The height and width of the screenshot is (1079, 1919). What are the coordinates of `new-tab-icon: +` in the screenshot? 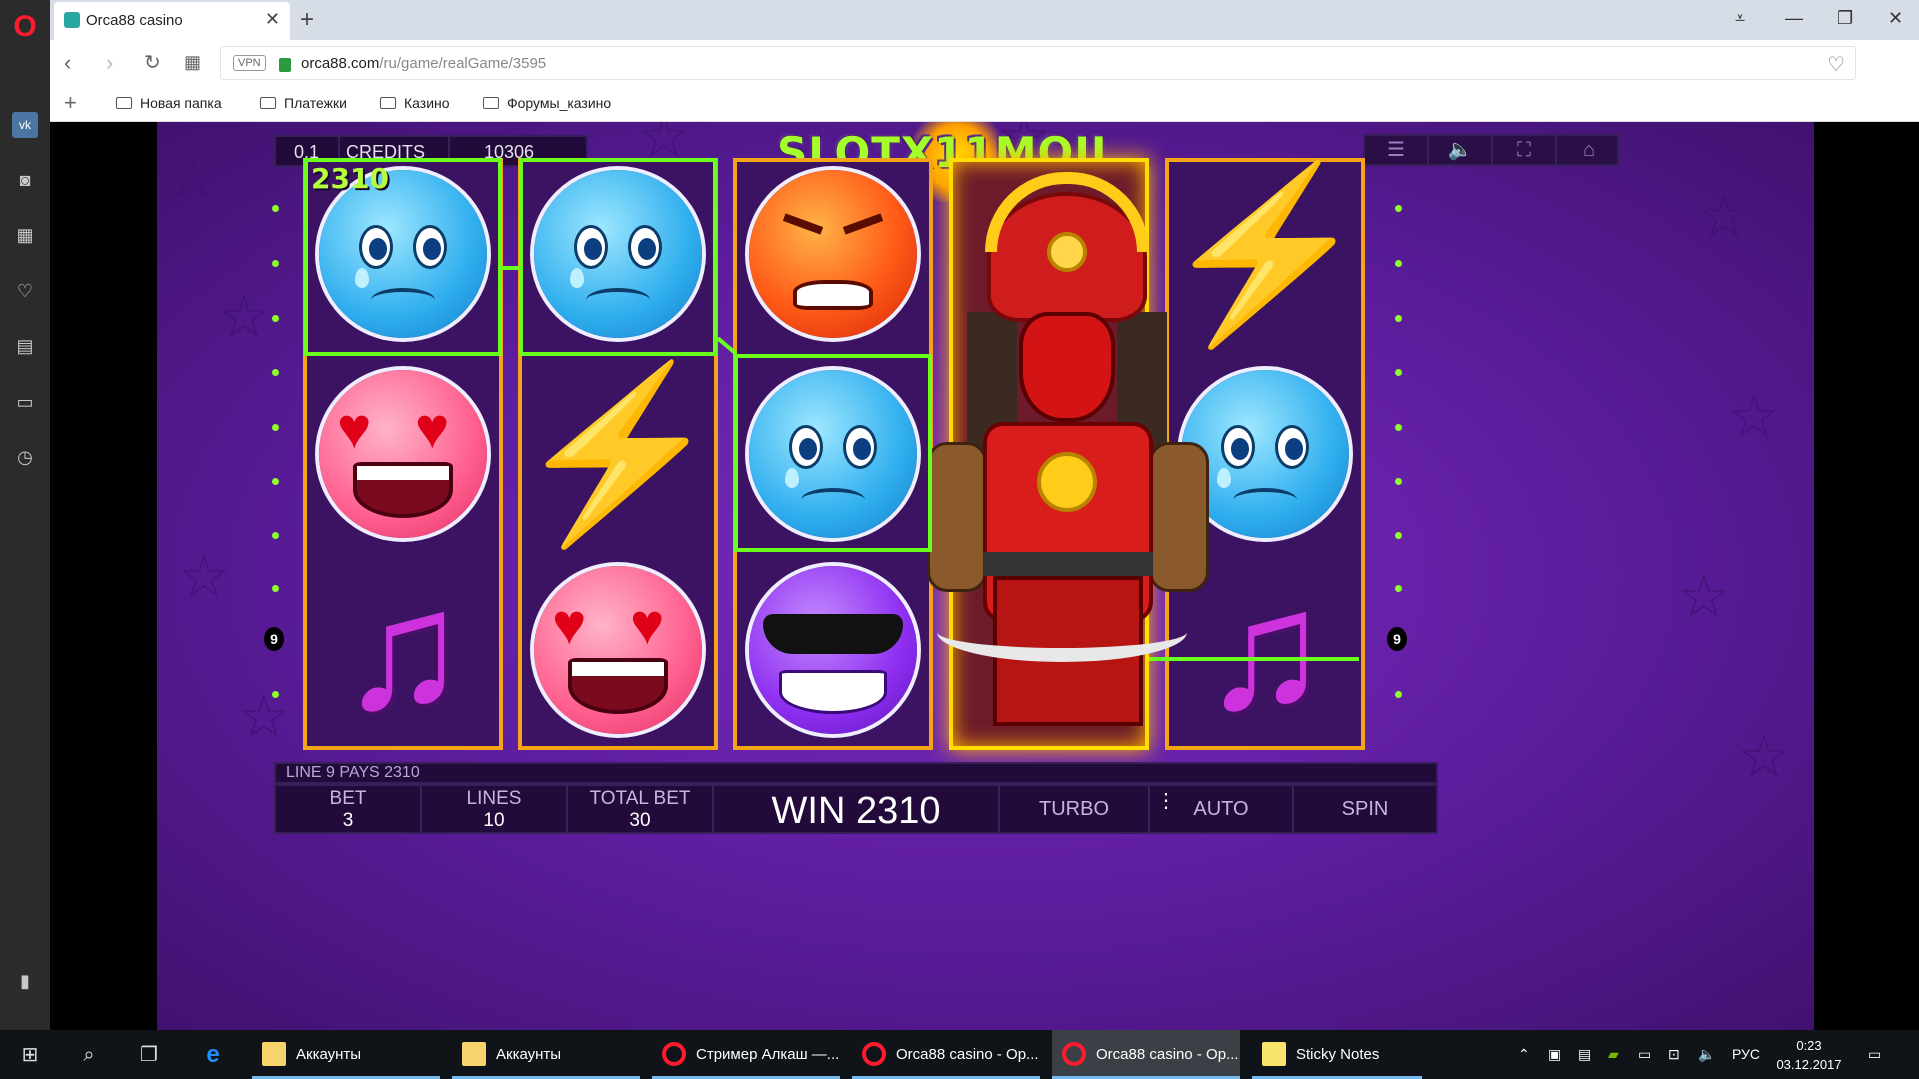 It's located at (307, 20).